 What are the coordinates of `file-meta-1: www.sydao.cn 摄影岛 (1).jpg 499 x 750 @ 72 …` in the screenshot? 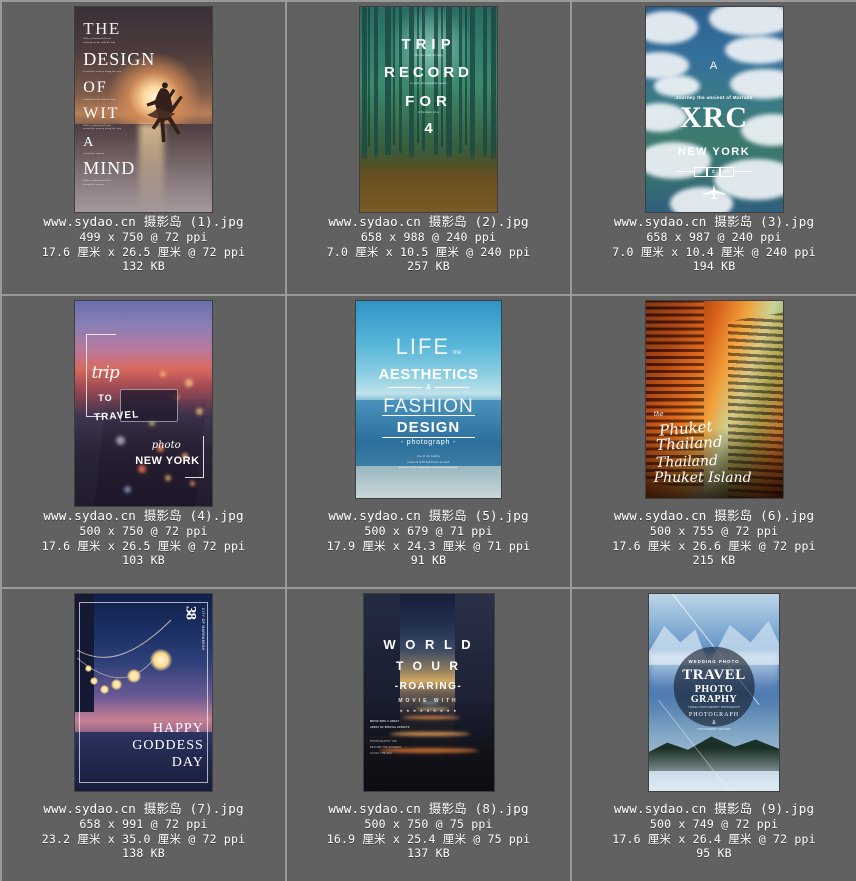 It's located at (143, 240).